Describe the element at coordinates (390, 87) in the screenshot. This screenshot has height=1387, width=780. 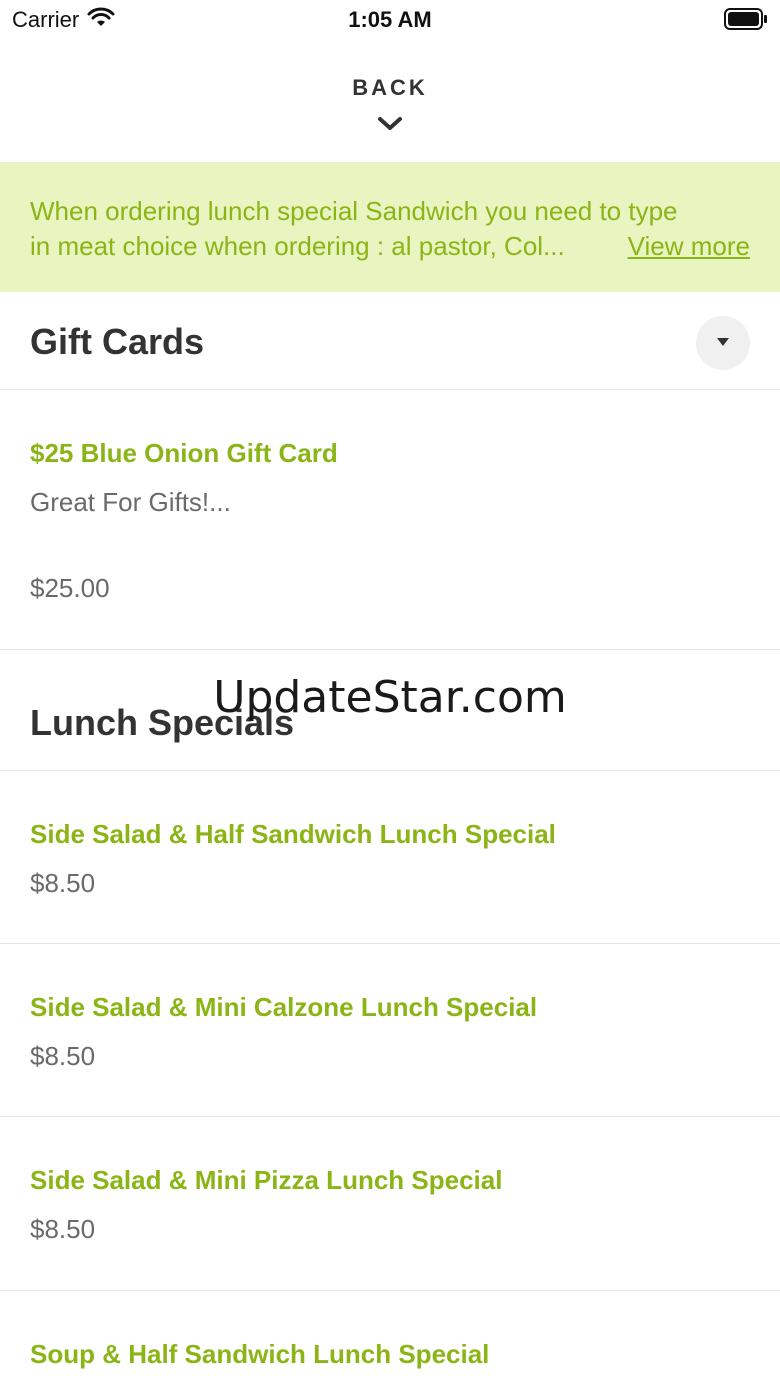
I see `back-label: BACK` at that location.